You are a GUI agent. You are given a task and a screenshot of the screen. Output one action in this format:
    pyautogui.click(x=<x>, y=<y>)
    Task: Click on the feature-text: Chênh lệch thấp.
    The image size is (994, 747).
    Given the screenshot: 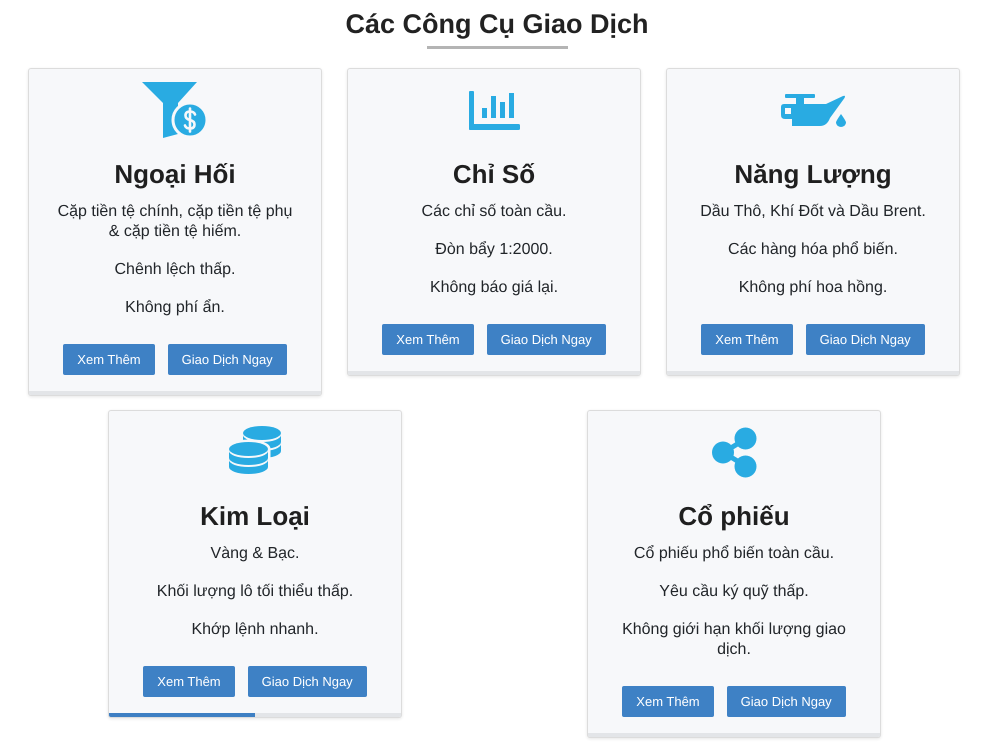 What is the action you would take?
    pyautogui.click(x=175, y=270)
    